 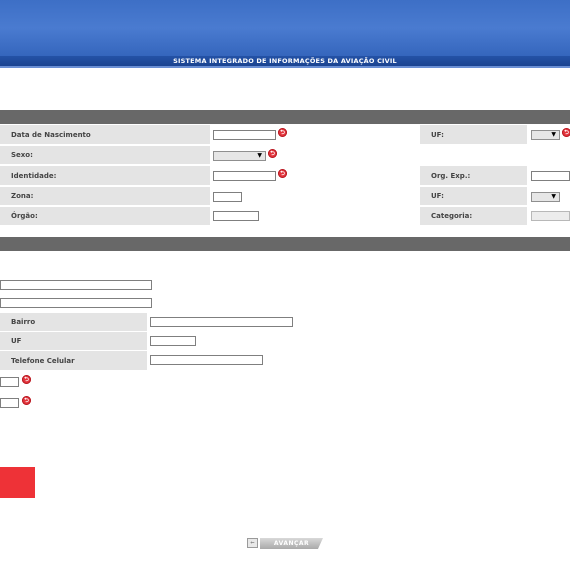 I want to click on address-uf-label: UF, so click(x=73, y=341).